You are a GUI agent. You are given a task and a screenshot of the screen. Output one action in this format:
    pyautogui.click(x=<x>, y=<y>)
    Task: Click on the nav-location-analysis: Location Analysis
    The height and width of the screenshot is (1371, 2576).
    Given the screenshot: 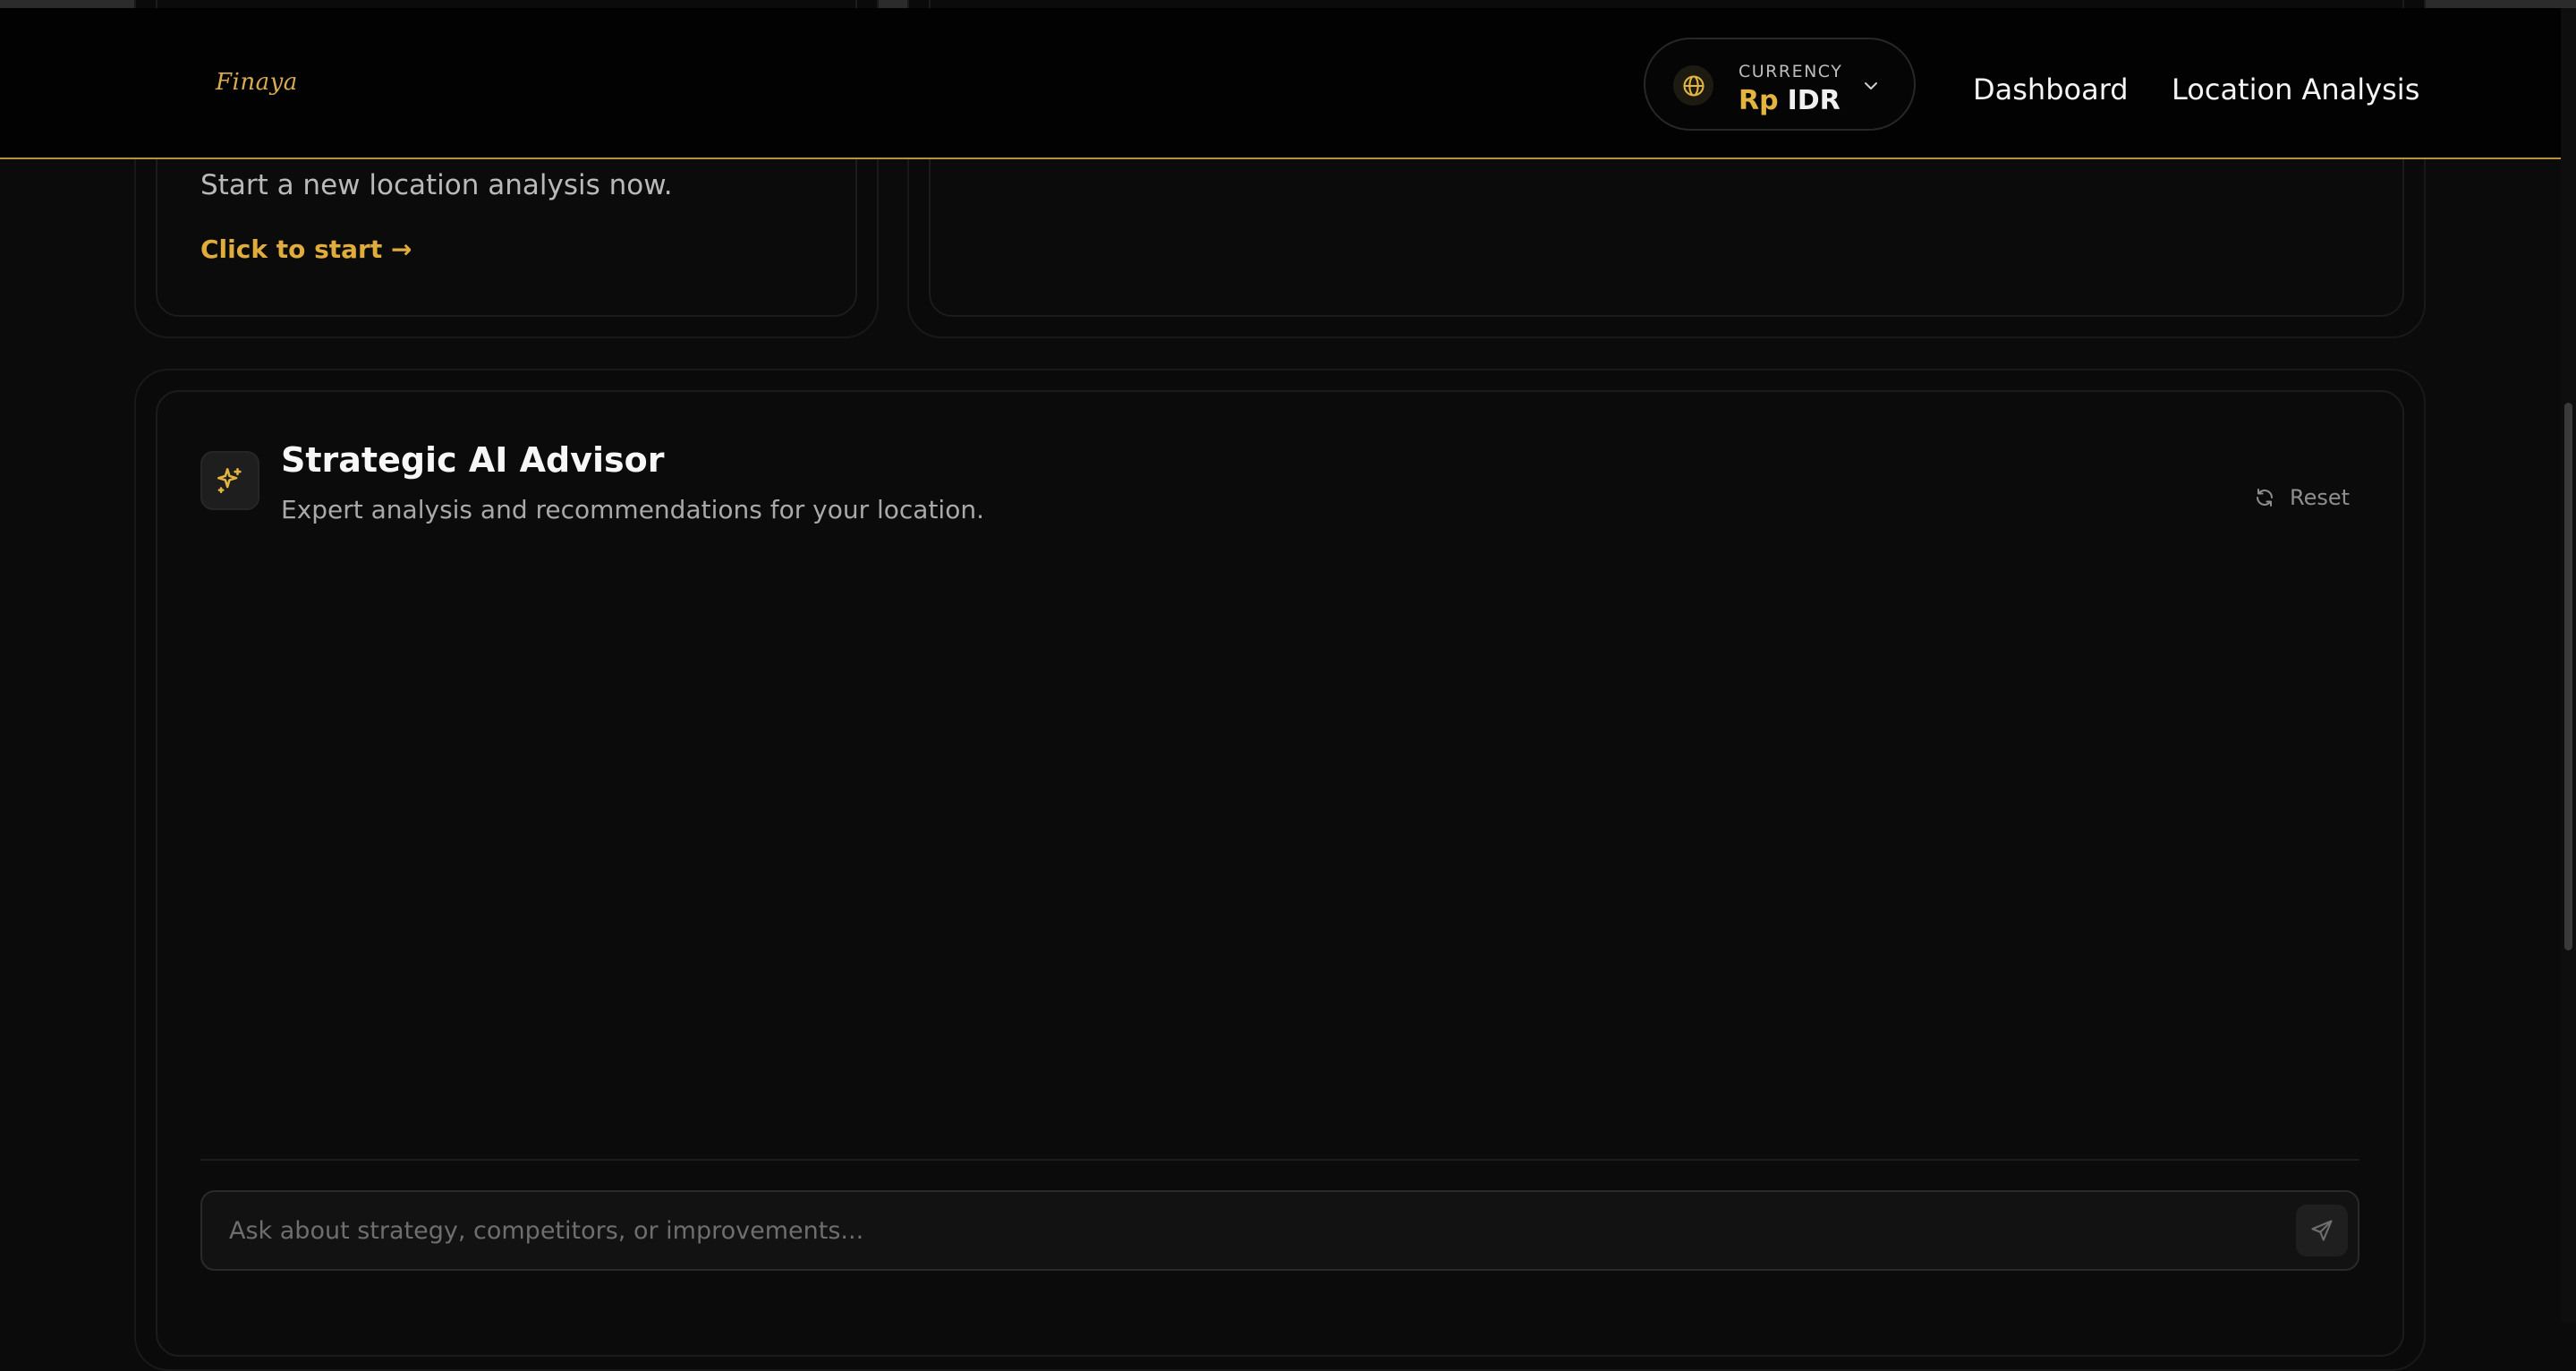 What is the action you would take?
    pyautogui.click(x=2295, y=89)
    